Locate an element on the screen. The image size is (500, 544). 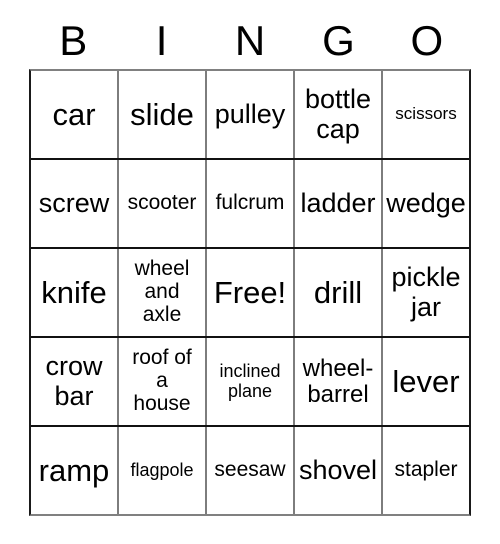
bingo-cell-label: scooter is located at coordinates (162, 203).